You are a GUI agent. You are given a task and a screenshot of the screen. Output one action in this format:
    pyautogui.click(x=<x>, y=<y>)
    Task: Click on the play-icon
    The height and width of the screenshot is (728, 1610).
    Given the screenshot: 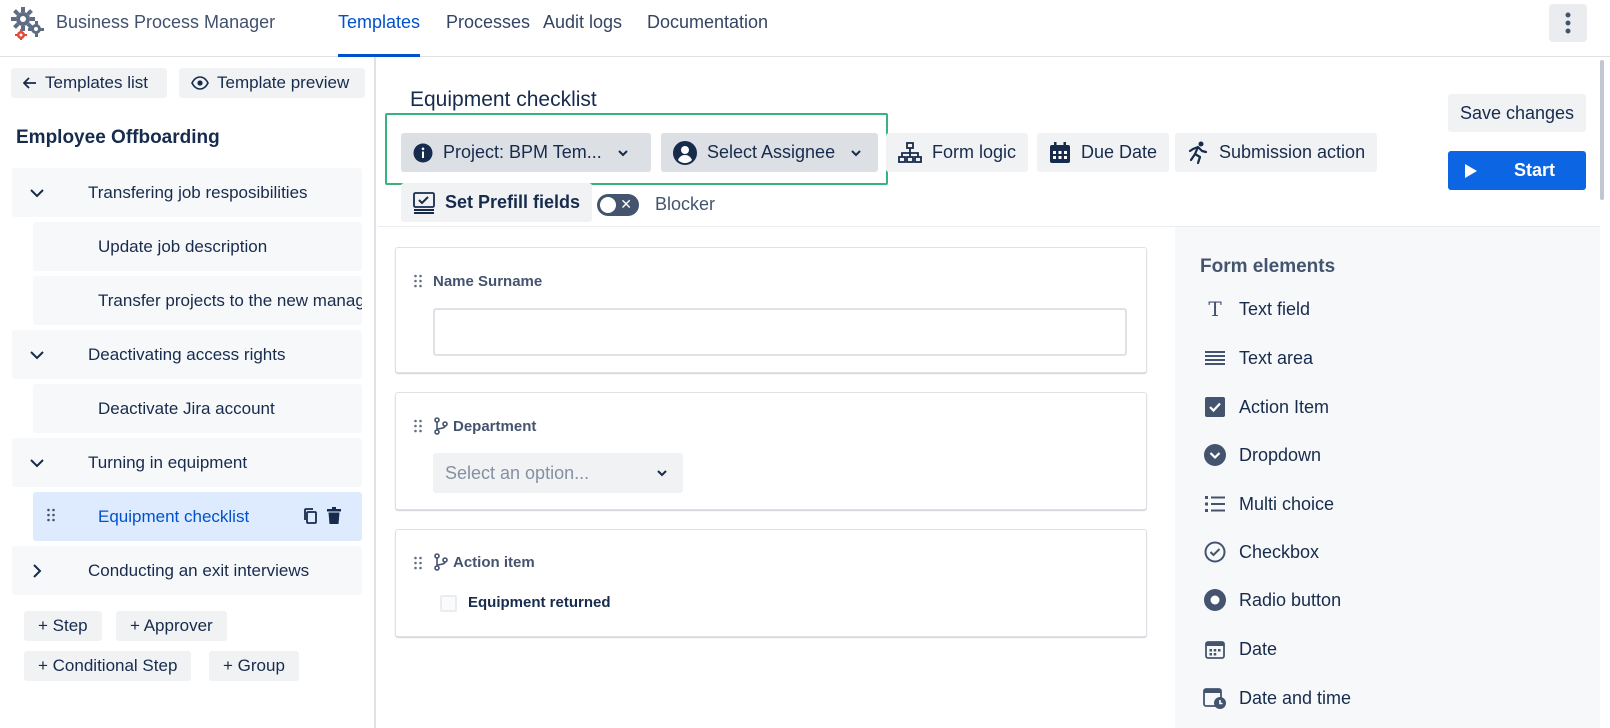 What is the action you would take?
    pyautogui.click(x=1471, y=170)
    